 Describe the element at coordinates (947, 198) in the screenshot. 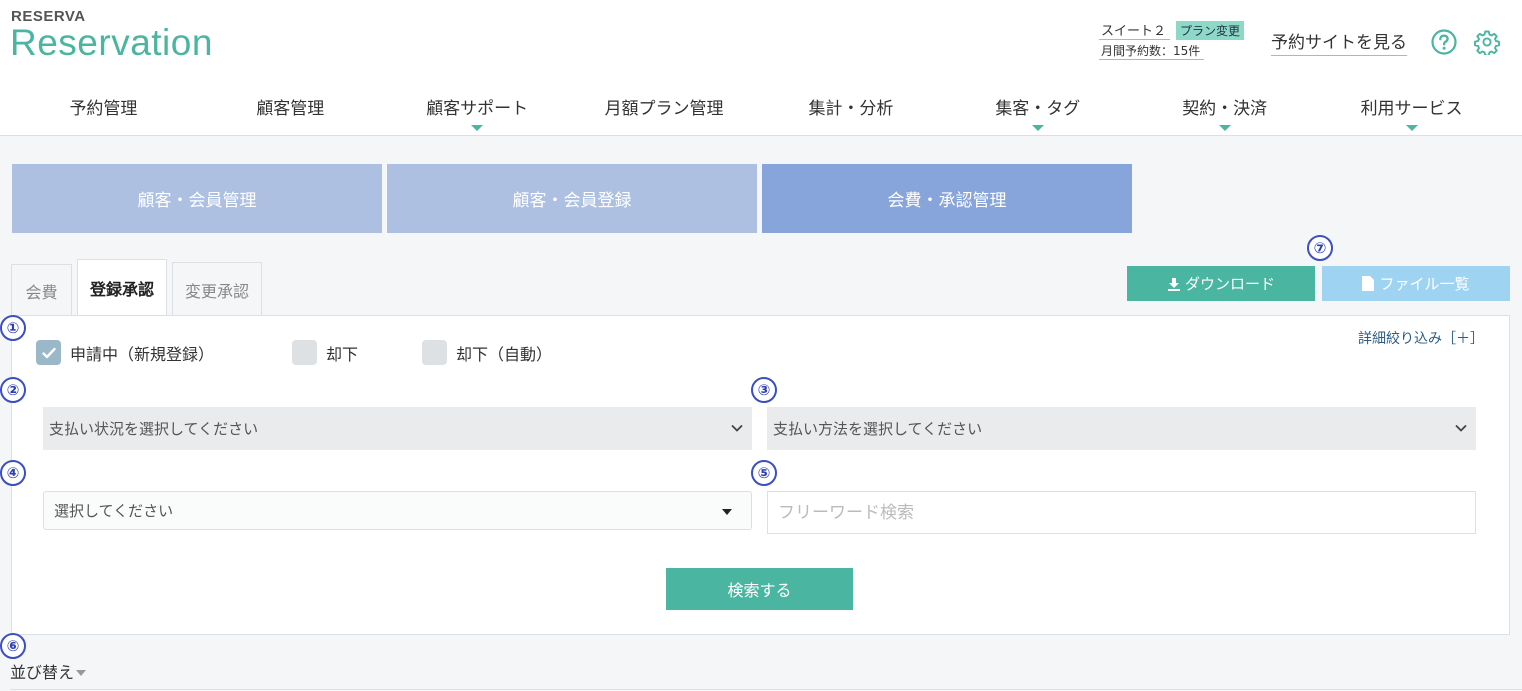

I see `subtab-fee-approval-management: 会費・承認管理` at that location.